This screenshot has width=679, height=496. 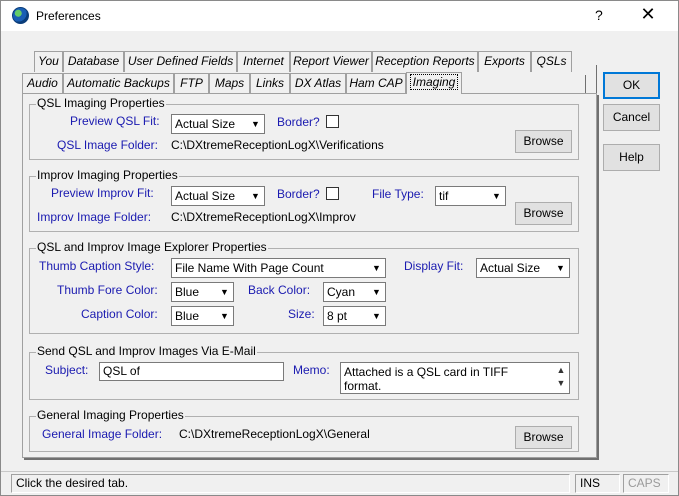 What do you see at coordinates (20, 15) in the screenshot?
I see `globe-icon` at bounding box center [20, 15].